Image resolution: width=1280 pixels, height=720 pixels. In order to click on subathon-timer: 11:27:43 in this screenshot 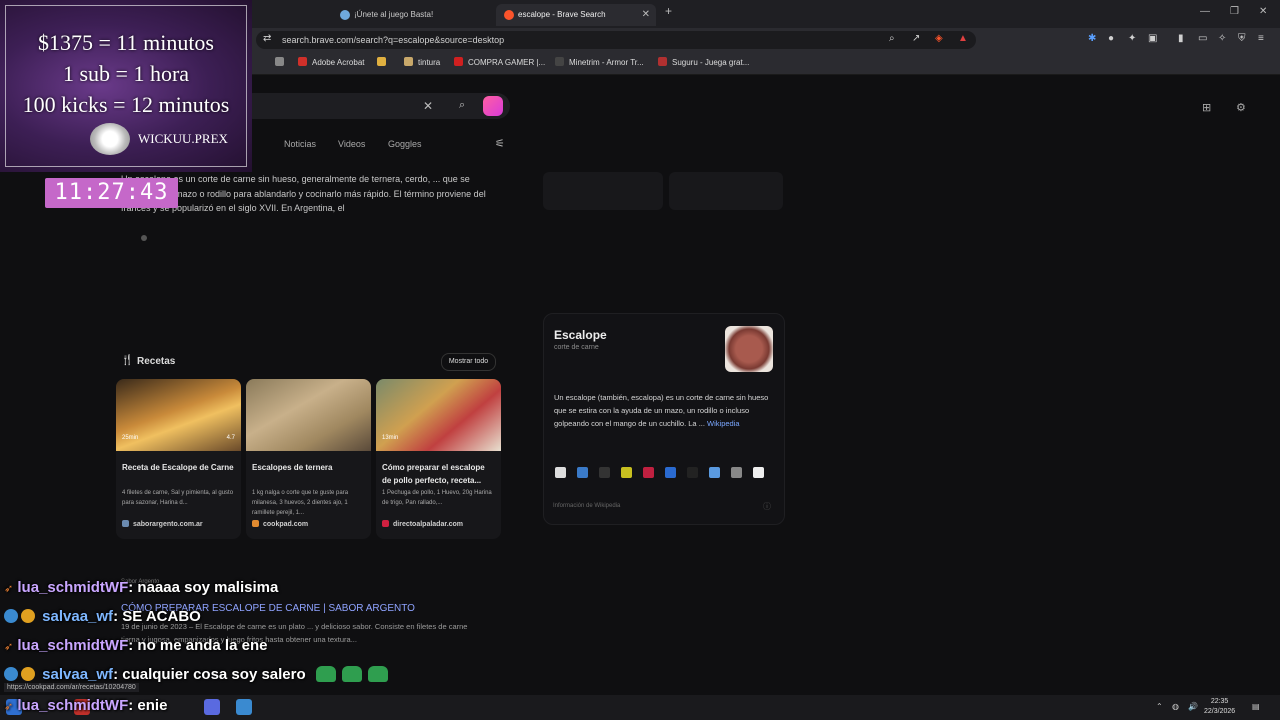, I will do `click(111, 193)`.